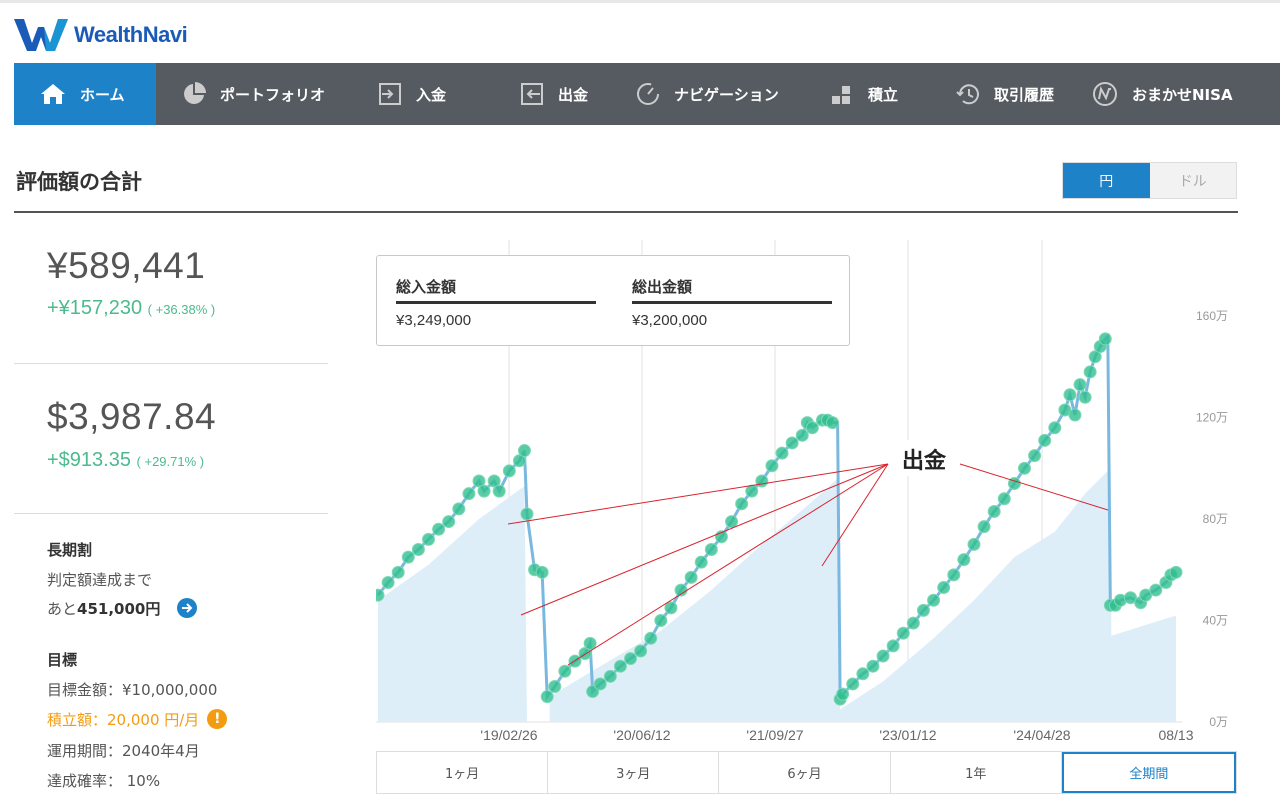 The width and height of the screenshot is (1280, 806). Describe the element at coordinates (841, 95) in the screenshot. I see `stack-icon` at that location.